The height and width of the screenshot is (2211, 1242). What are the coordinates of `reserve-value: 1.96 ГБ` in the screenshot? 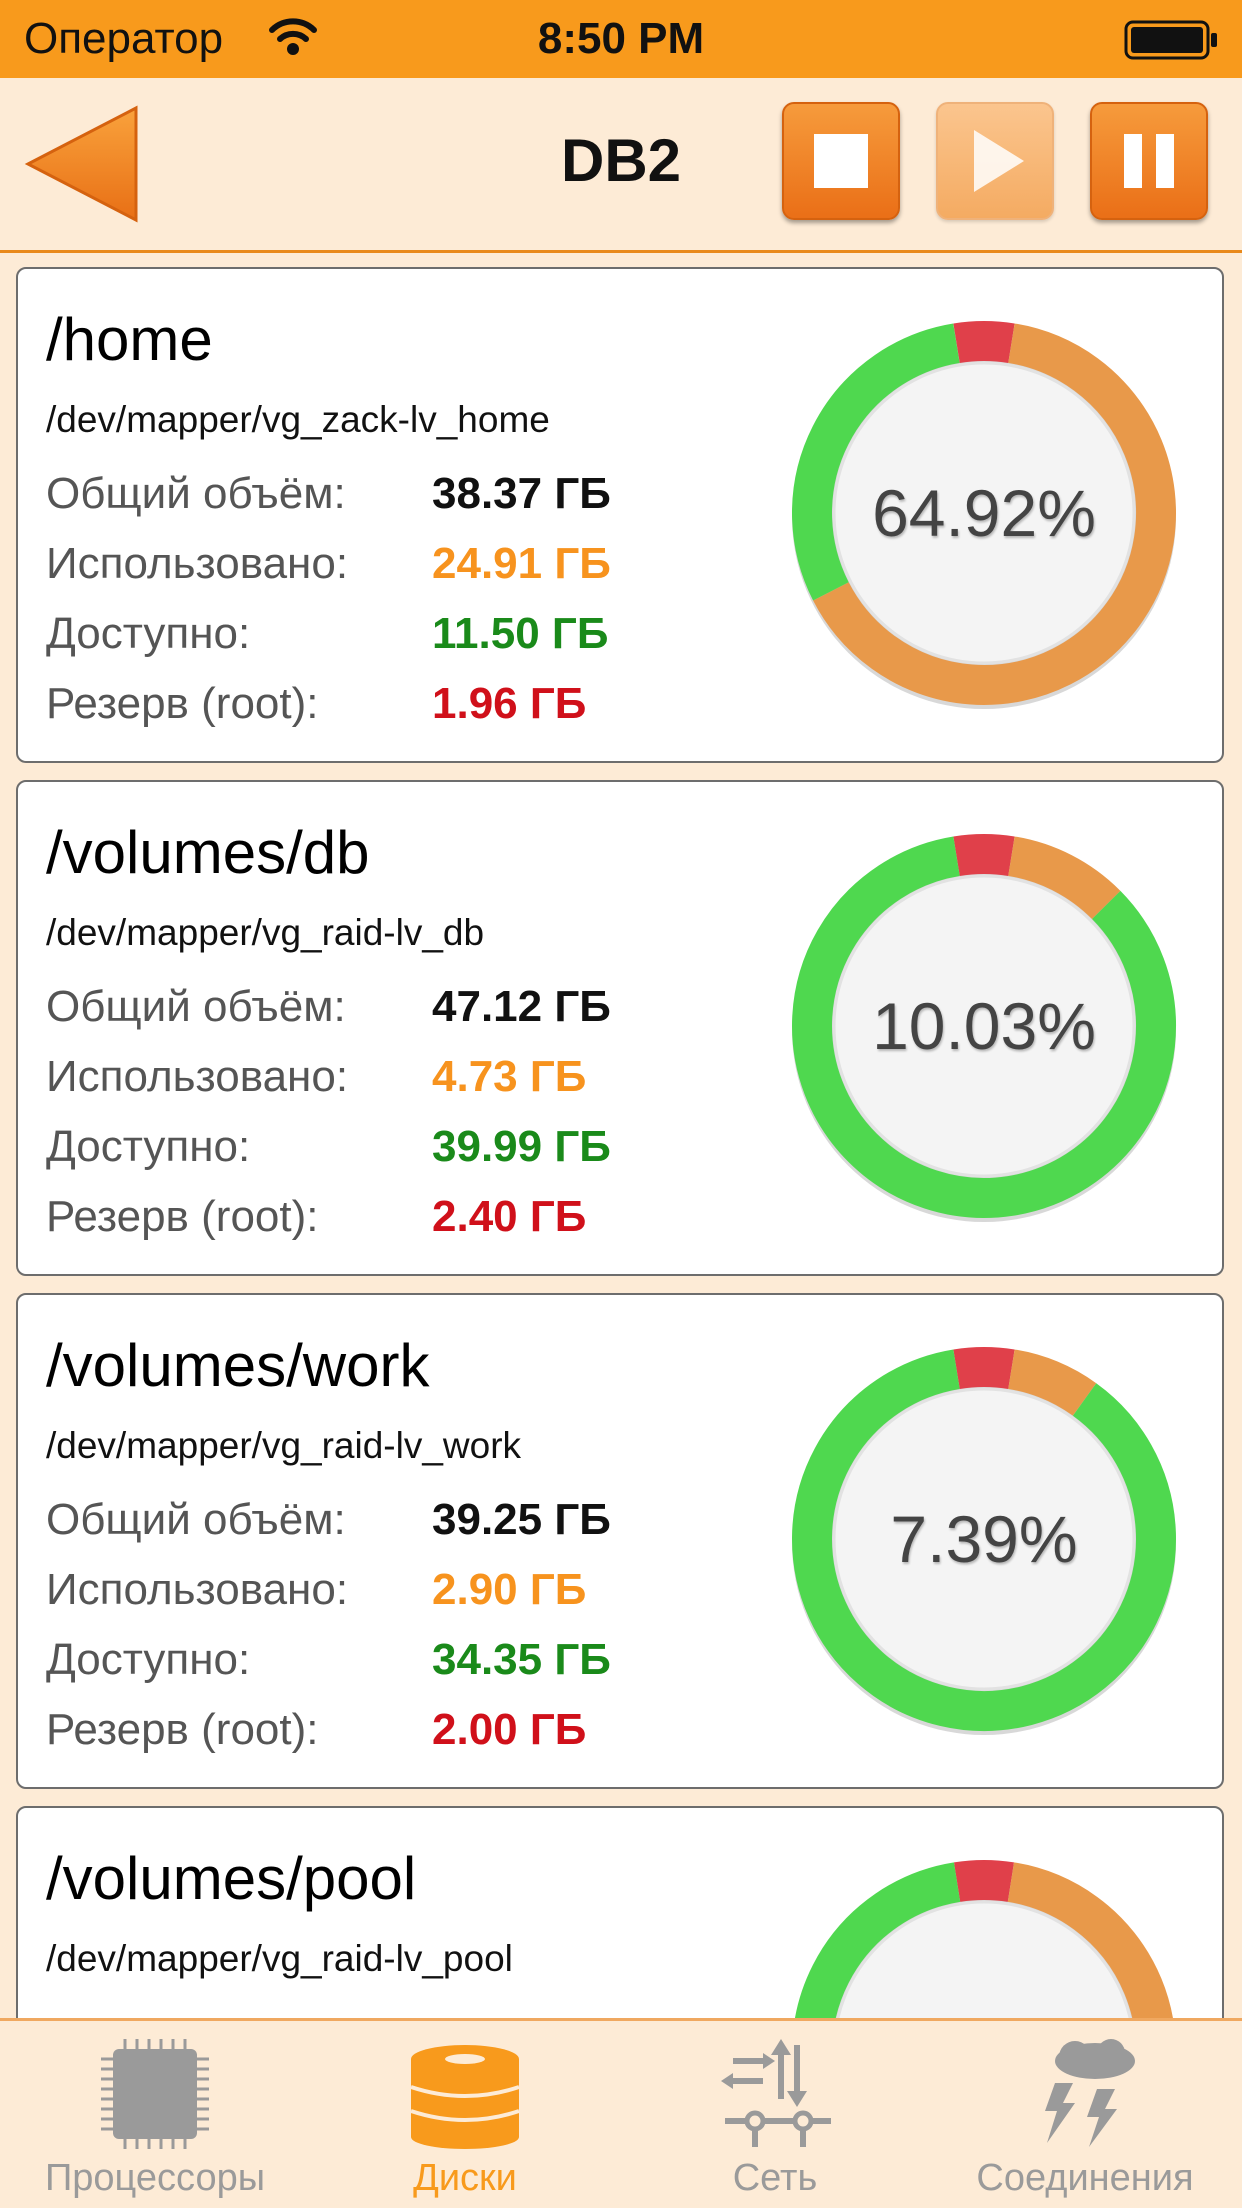 It's located at (509, 703).